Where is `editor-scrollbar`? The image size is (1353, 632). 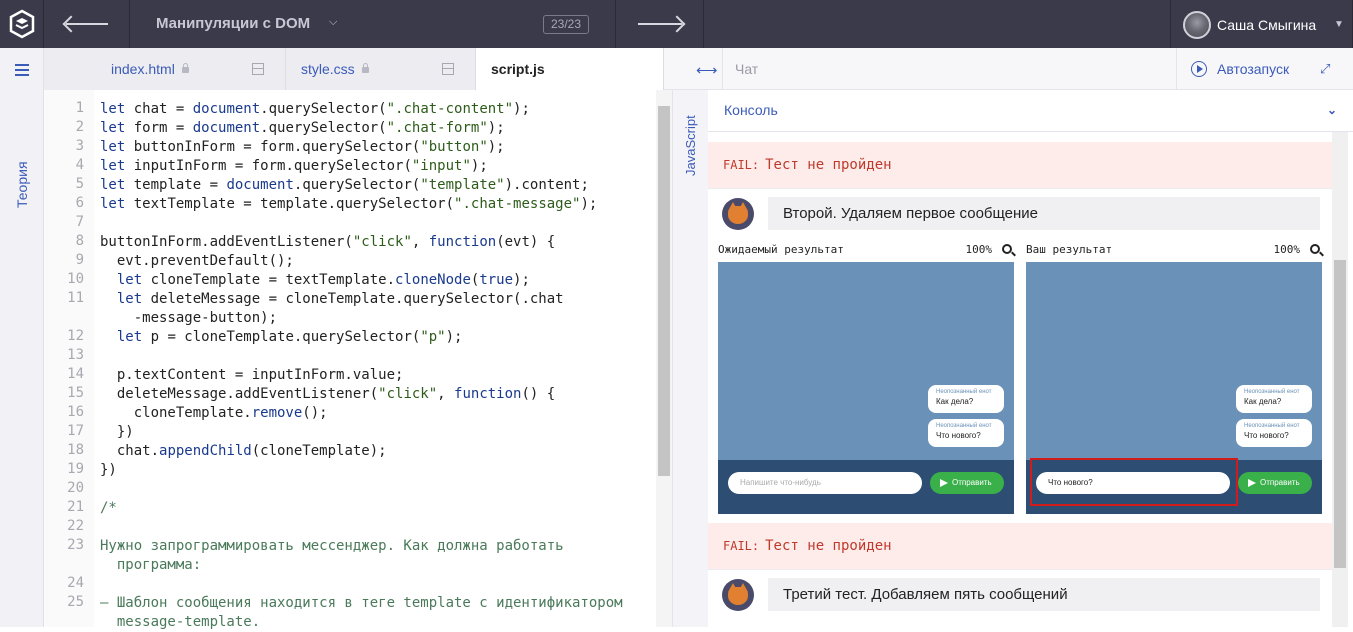
editor-scrollbar is located at coordinates (664, 358).